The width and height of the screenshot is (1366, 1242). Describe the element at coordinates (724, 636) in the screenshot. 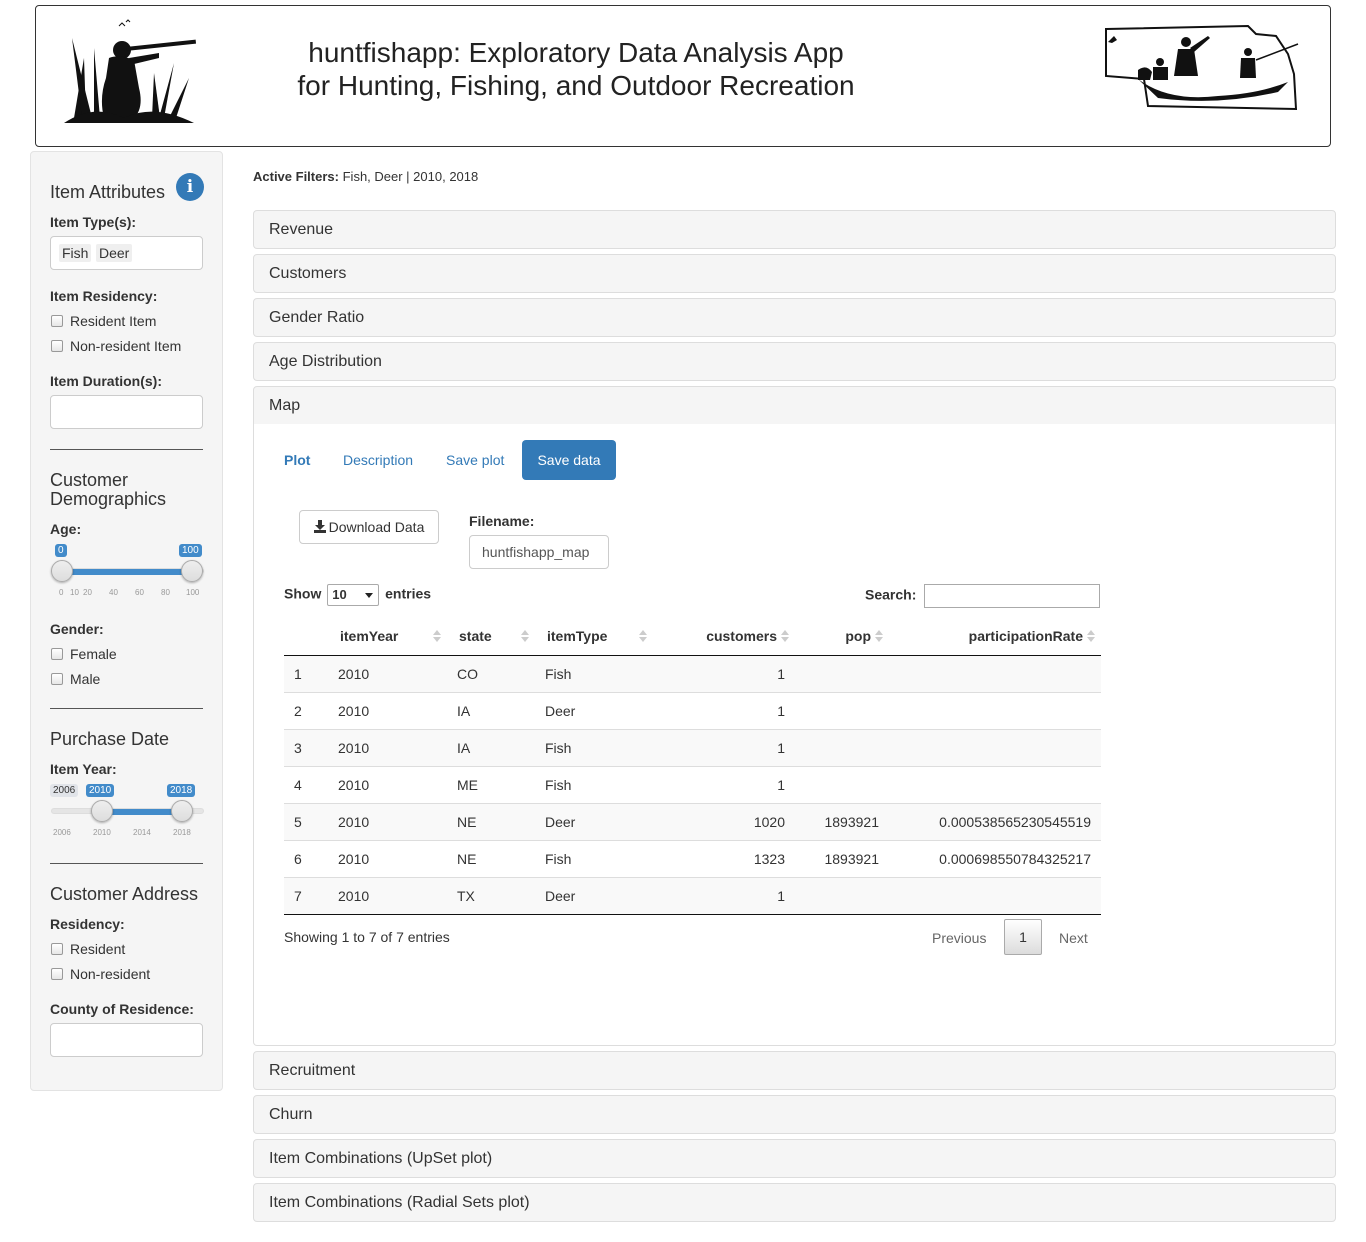

I see `col-customers: customers` at that location.